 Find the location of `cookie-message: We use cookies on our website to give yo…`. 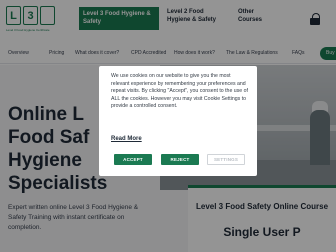

cookie-message: We use cookies on our website to give yo… is located at coordinates (179, 91).